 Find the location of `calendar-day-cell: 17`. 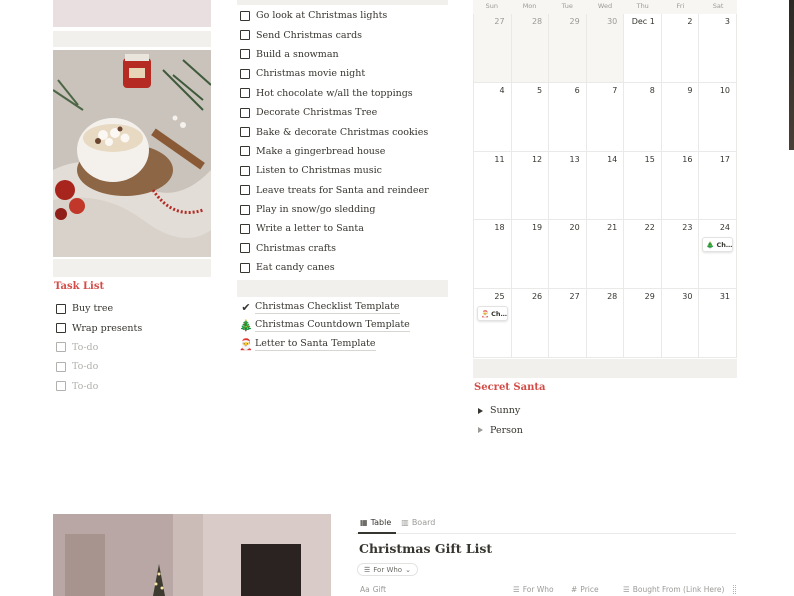

calendar-day-cell: 17 is located at coordinates (718, 186).